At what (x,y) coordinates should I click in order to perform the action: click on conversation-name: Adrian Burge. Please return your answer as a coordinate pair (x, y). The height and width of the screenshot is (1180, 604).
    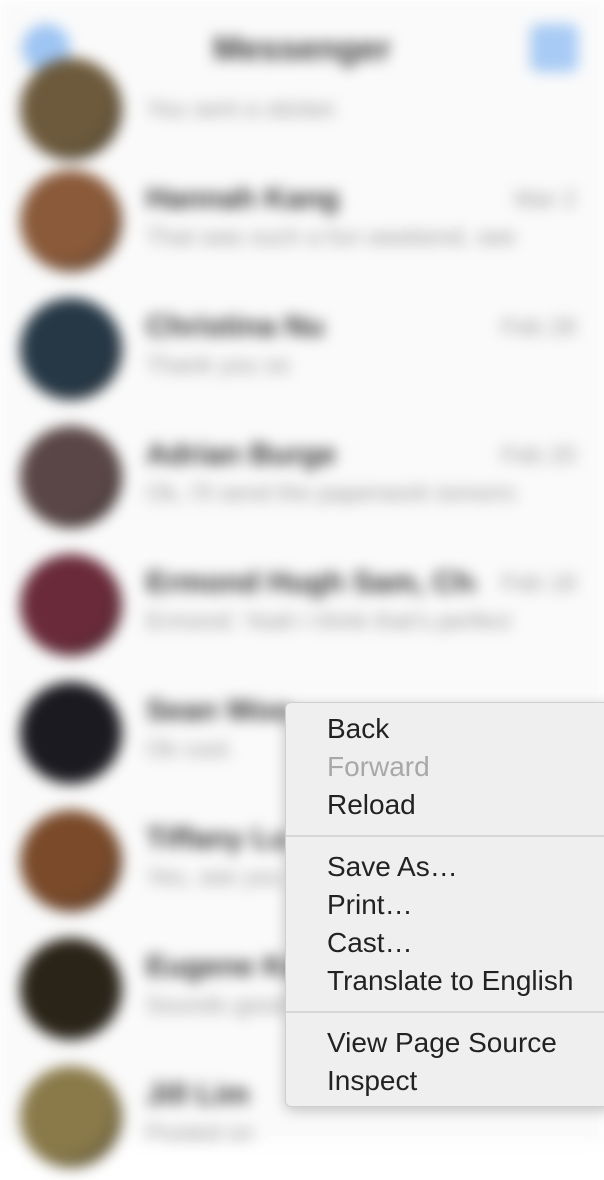
    Looking at the image, I should click on (241, 454).